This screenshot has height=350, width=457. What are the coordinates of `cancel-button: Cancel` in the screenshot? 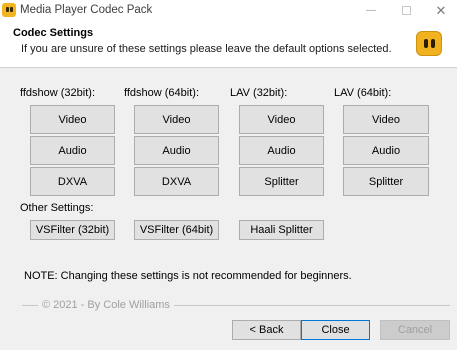 It's located at (415, 330).